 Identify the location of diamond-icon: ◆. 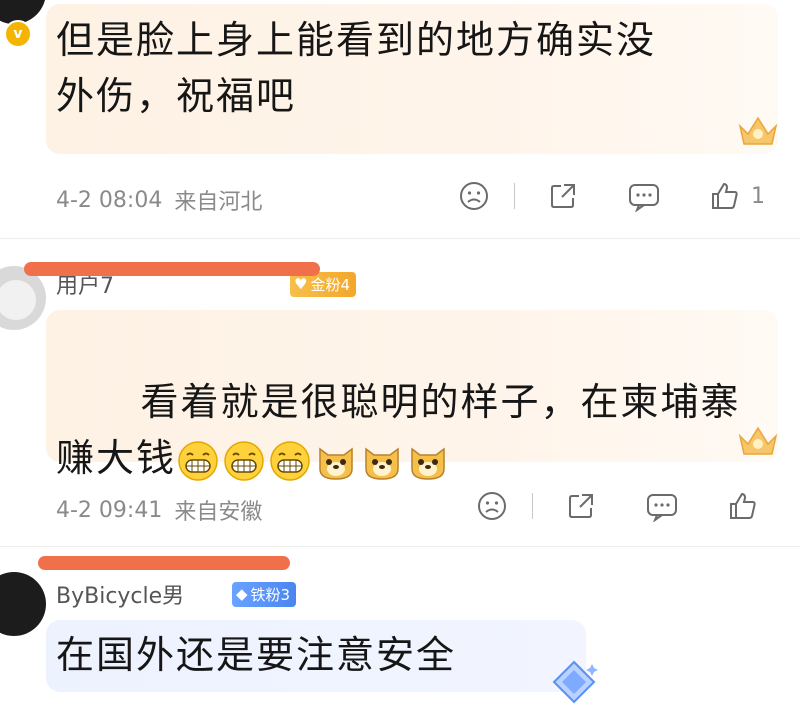
(242, 594).